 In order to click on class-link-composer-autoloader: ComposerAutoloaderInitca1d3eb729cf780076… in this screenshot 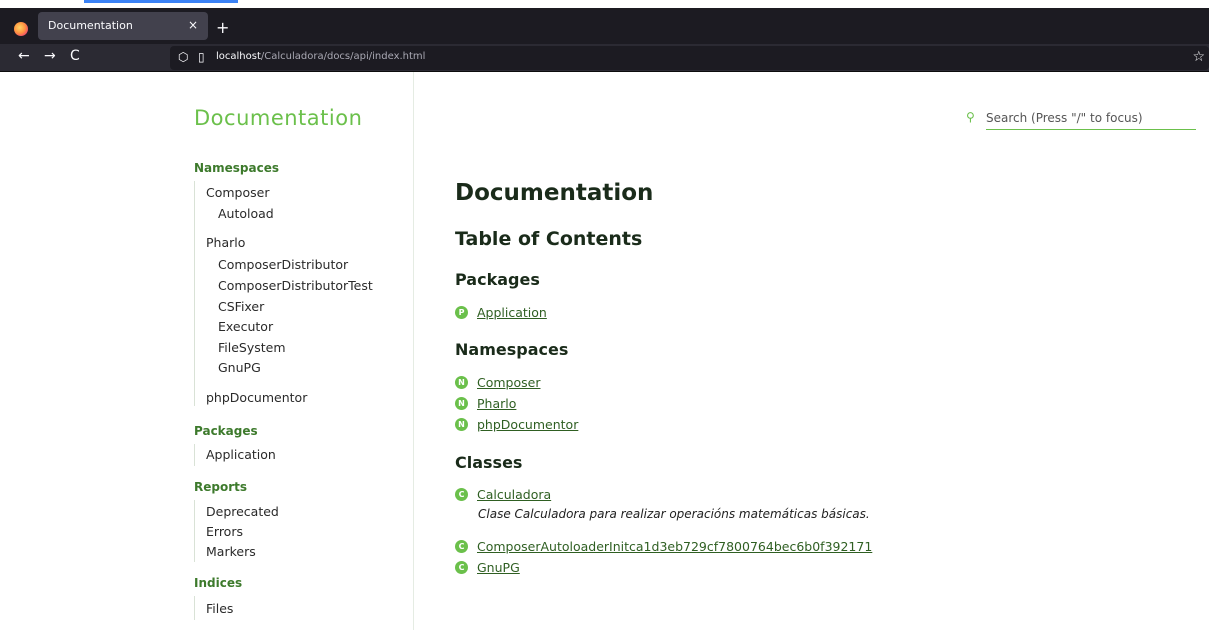, I will do `click(674, 546)`.